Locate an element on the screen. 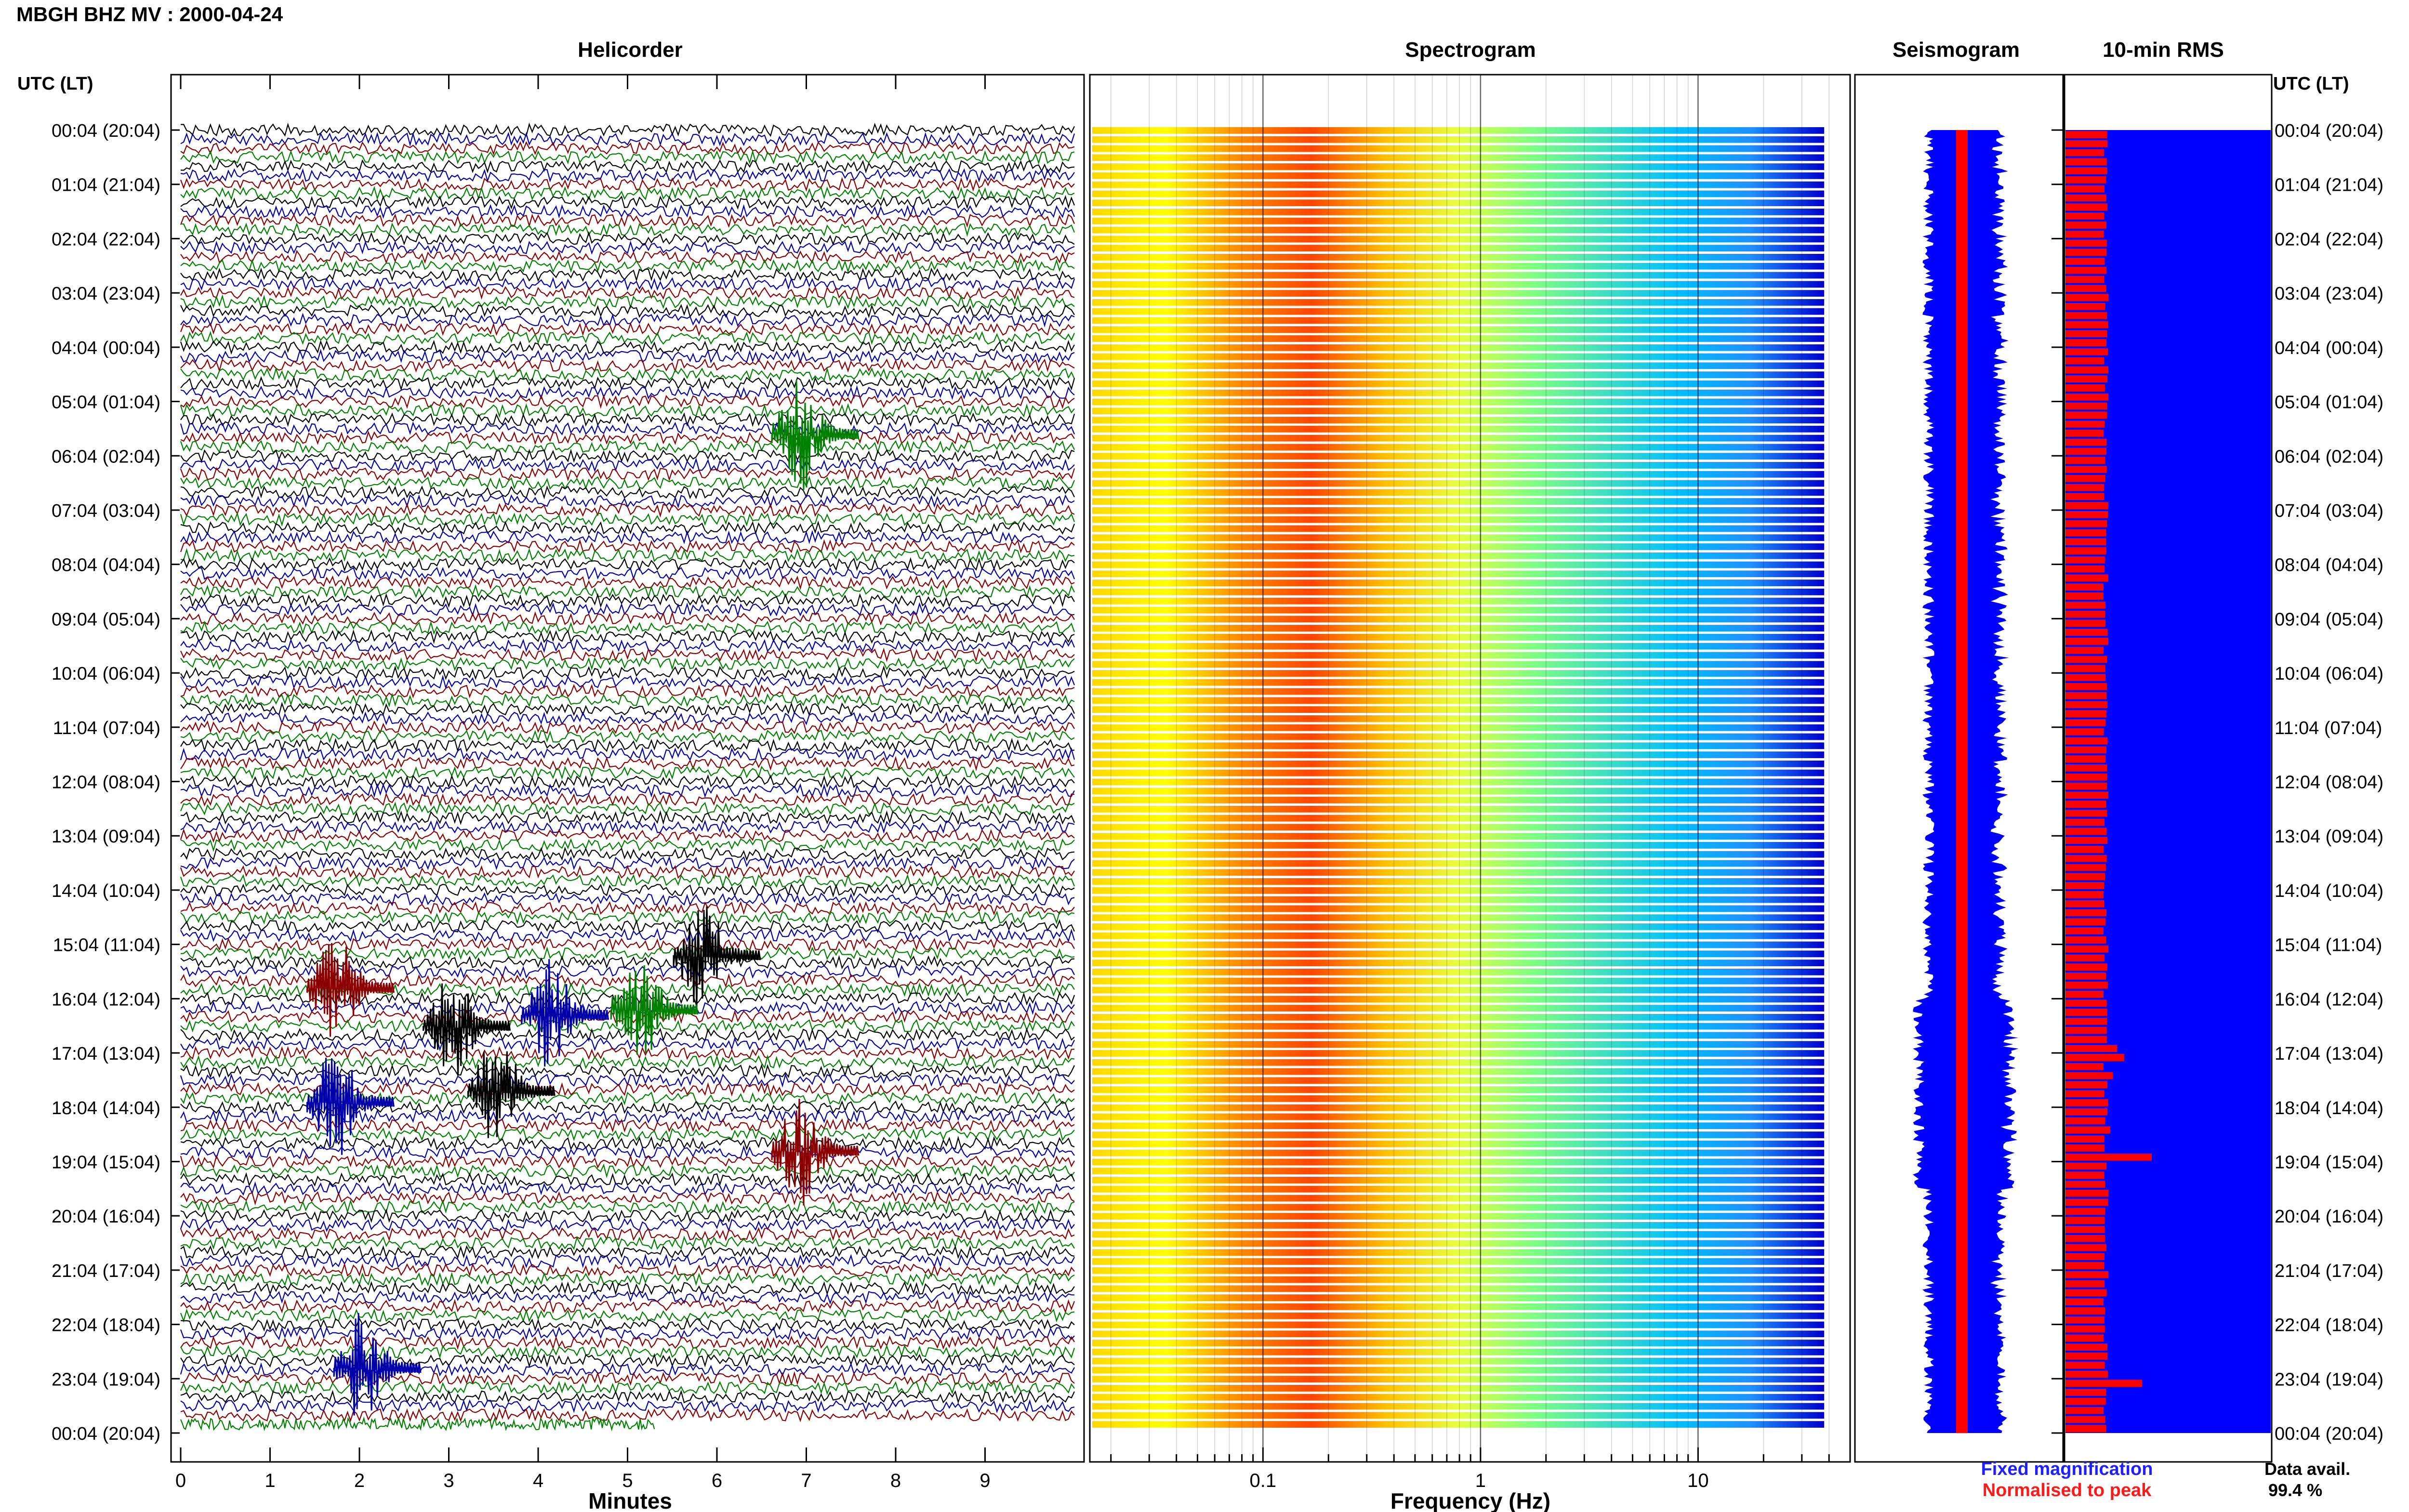 The image size is (2409, 1512). spectrogram-x-tick-label: 10 is located at coordinates (1698, 1480).